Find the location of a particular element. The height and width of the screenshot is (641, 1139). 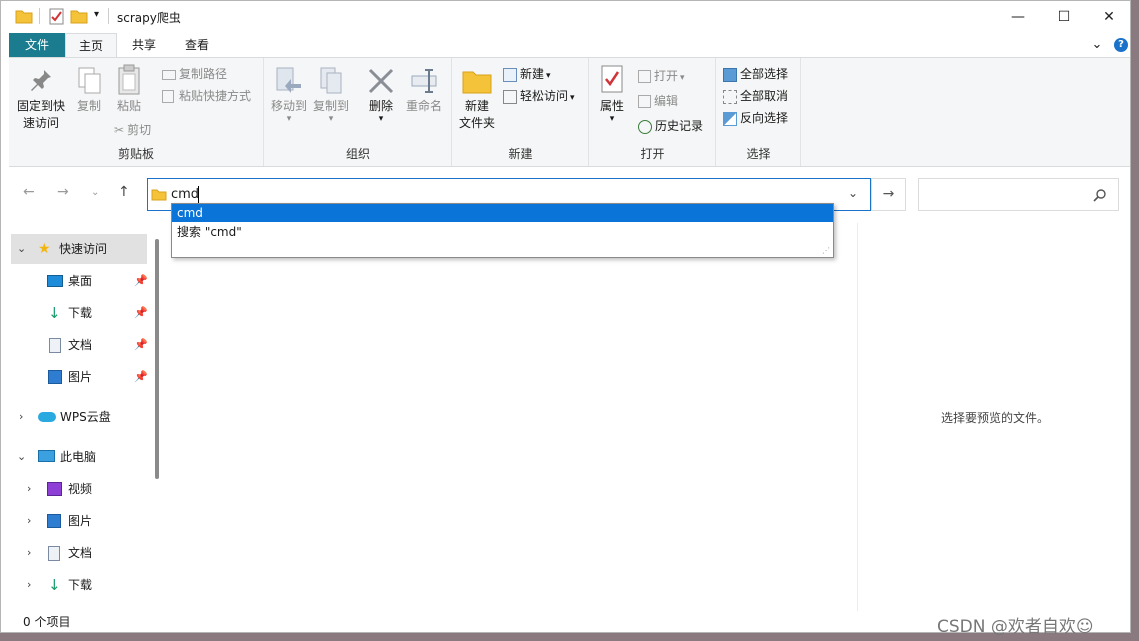

easy-access-icon is located at coordinates (510, 96).